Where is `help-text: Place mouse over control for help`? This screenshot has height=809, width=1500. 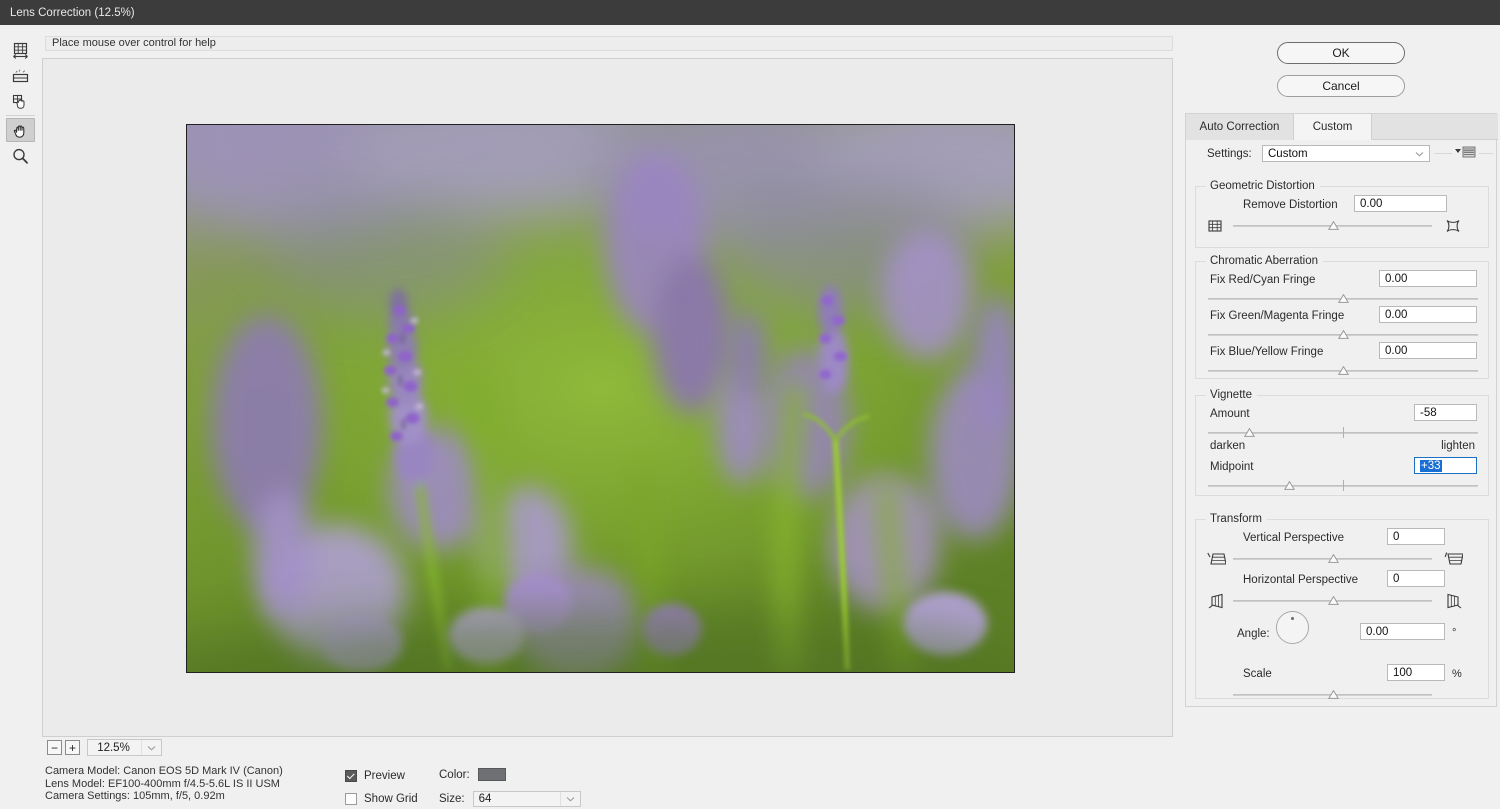 help-text: Place mouse over control for help is located at coordinates (609, 43).